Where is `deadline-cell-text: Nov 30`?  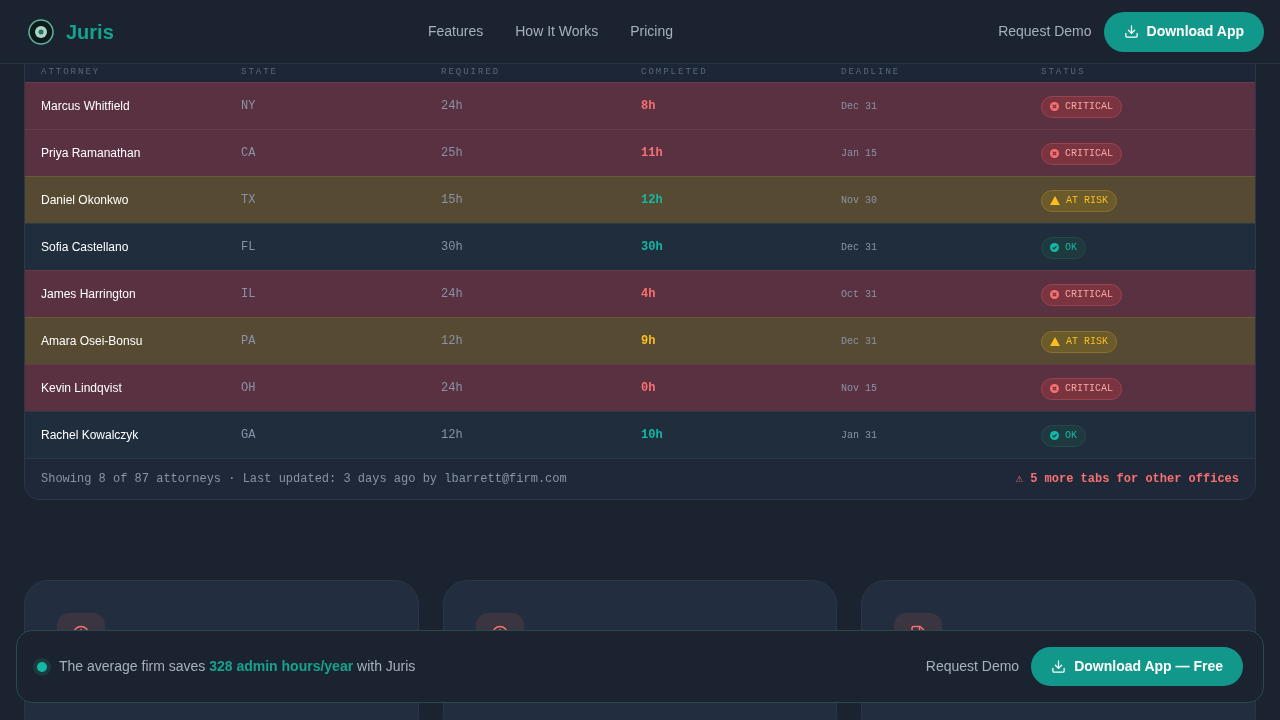 deadline-cell-text: Nov 30 is located at coordinates (859, 200).